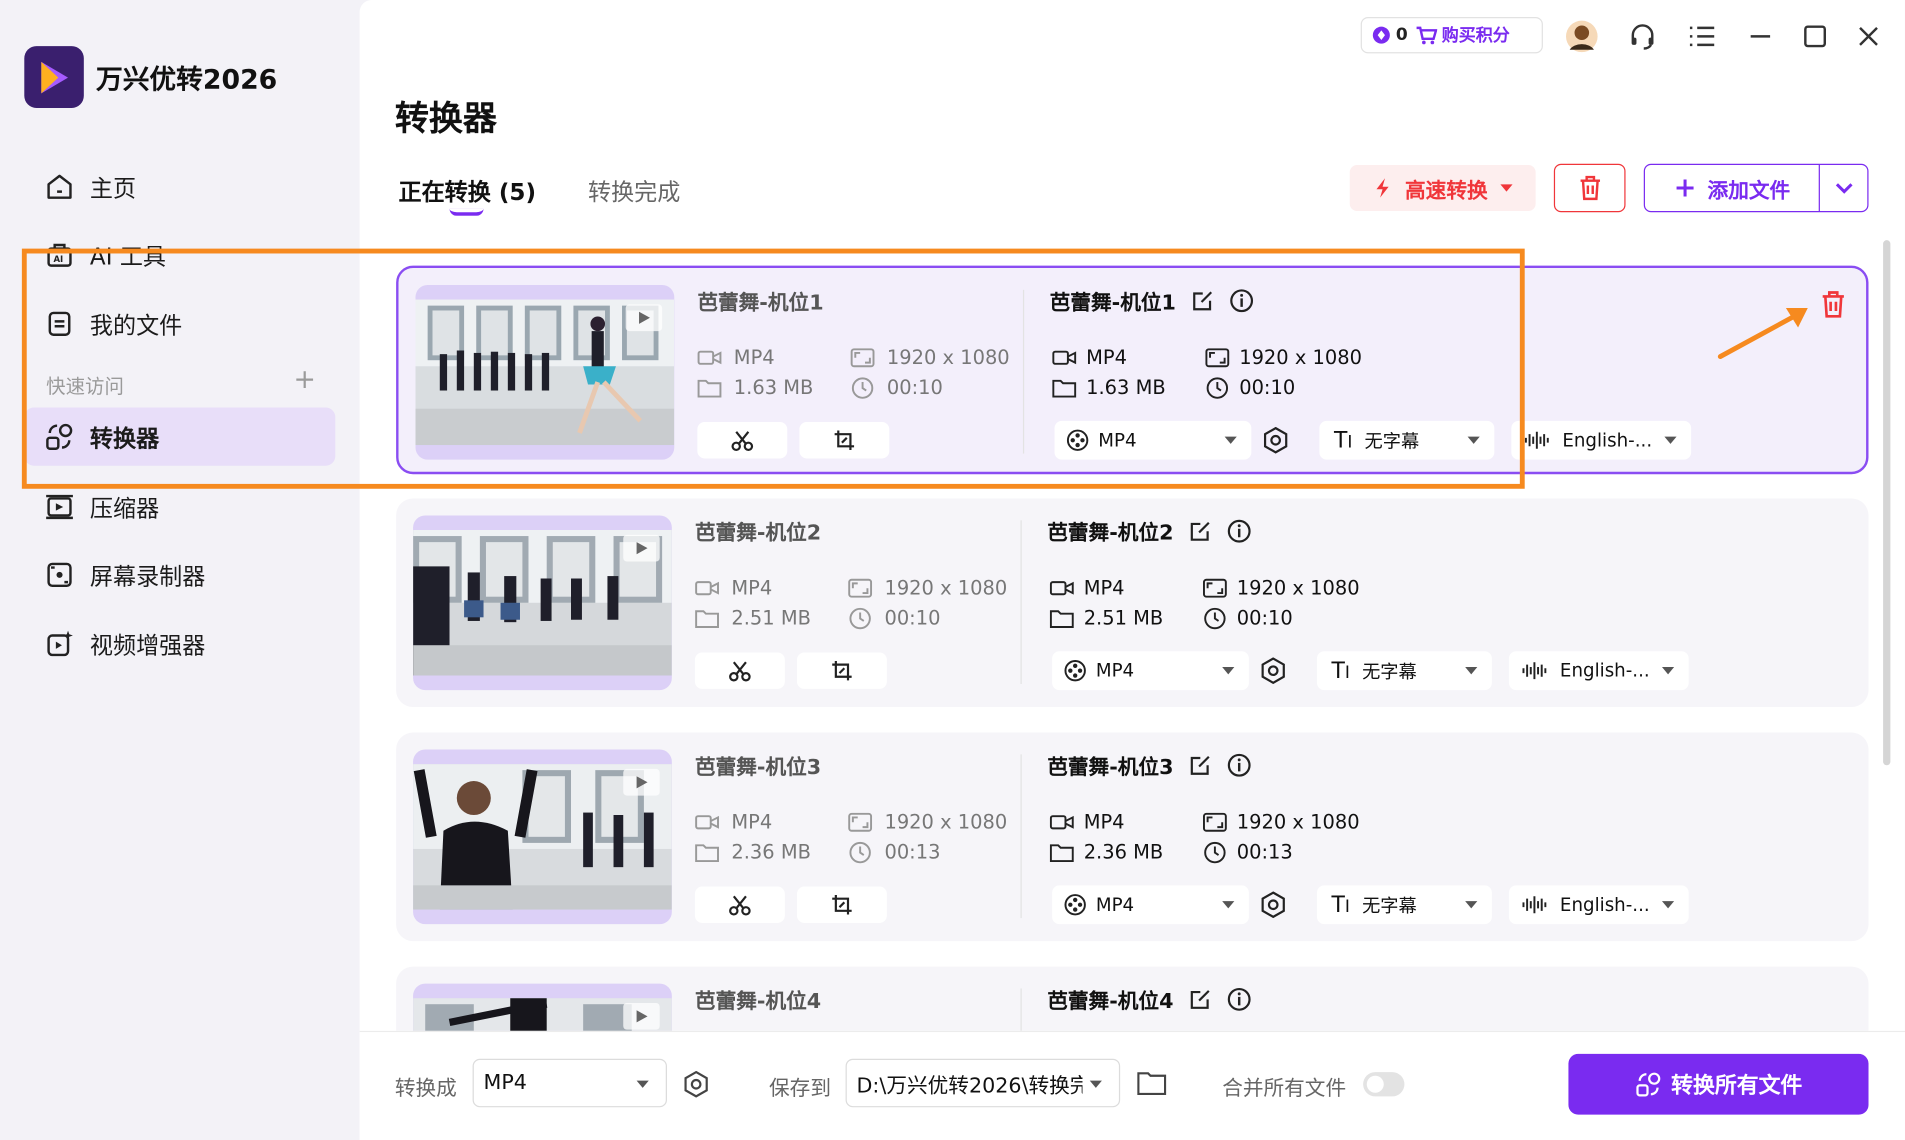 This screenshot has width=1905, height=1140. What do you see at coordinates (179, 255) in the screenshot?
I see `sidebar-item-ai-tools: AI AI 工具` at bounding box center [179, 255].